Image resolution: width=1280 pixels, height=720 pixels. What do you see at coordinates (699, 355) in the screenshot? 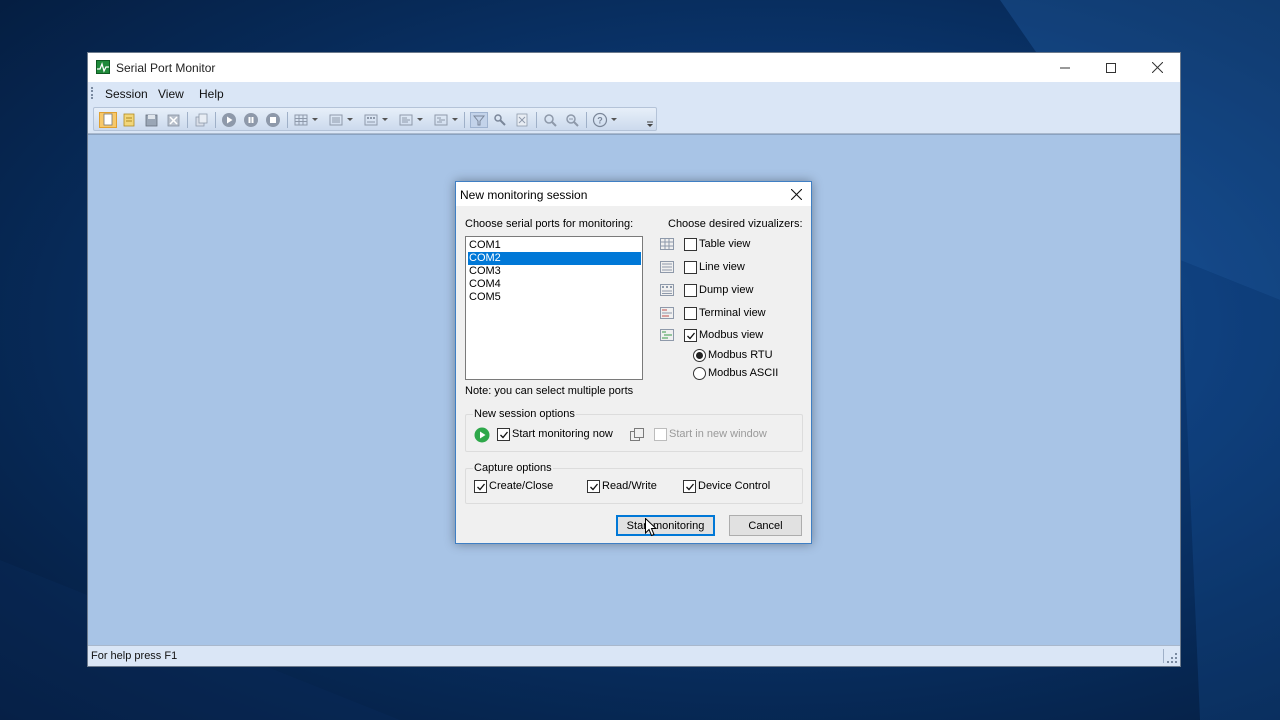
I see `modbus-rtu-radio` at bounding box center [699, 355].